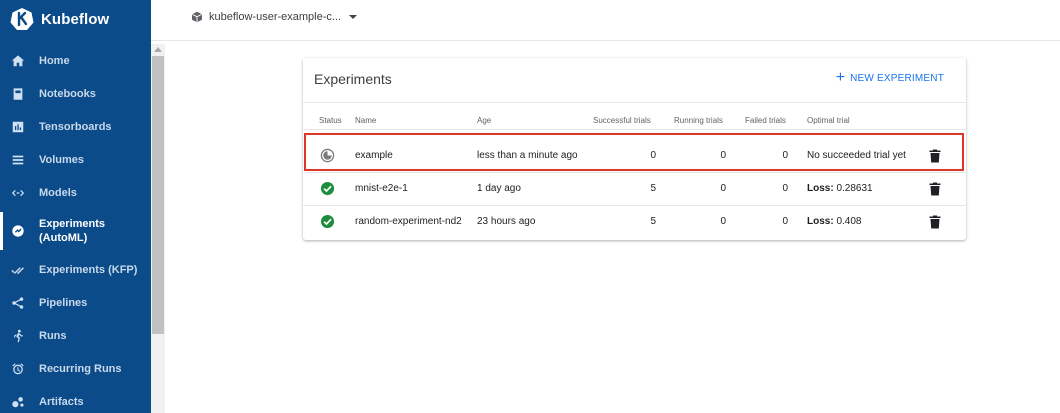 The width and height of the screenshot is (1060, 413). I want to click on kubeflow-logo-icon, so click(22, 19).